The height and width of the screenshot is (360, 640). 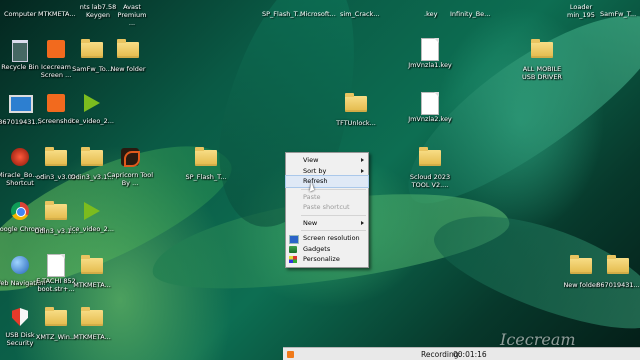 I want to click on recording-bar: Recording: 00:01:16, so click(x=461, y=353).